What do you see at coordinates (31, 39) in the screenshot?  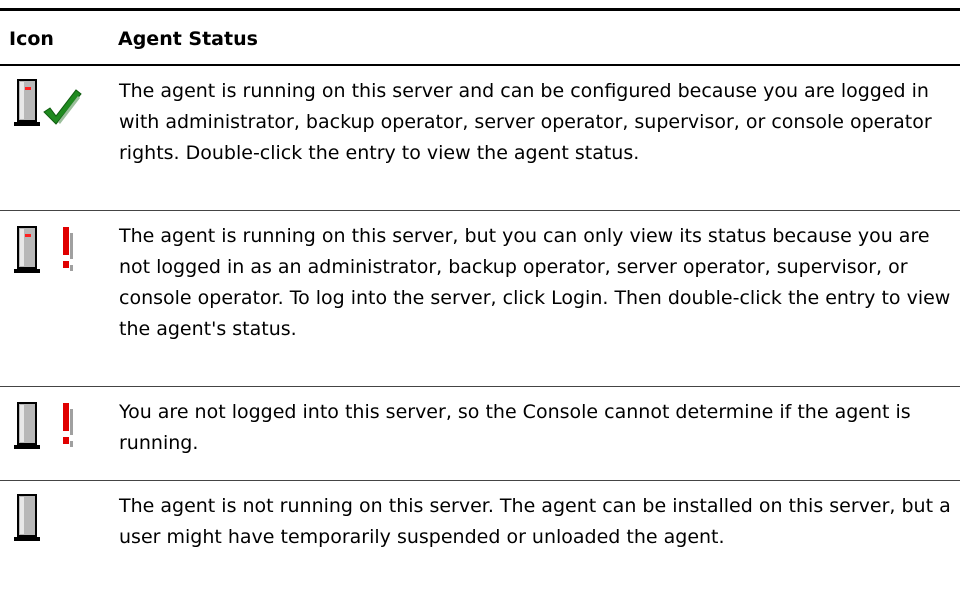 I see `icon-column-header: Icon` at bounding box center [31, 39].